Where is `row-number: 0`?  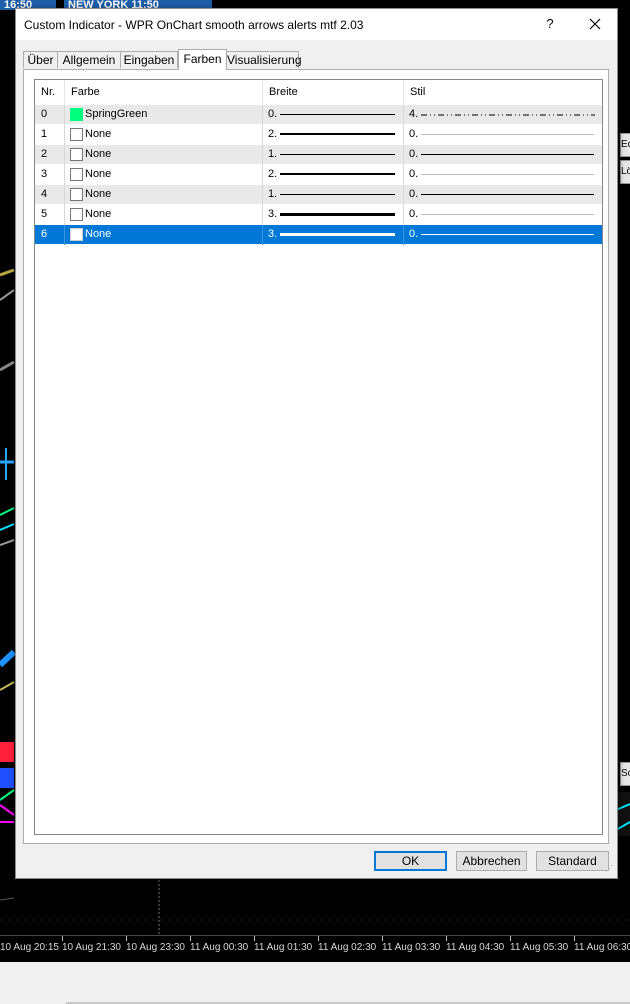
row-number: 0 is located at coordinates (50, 115).